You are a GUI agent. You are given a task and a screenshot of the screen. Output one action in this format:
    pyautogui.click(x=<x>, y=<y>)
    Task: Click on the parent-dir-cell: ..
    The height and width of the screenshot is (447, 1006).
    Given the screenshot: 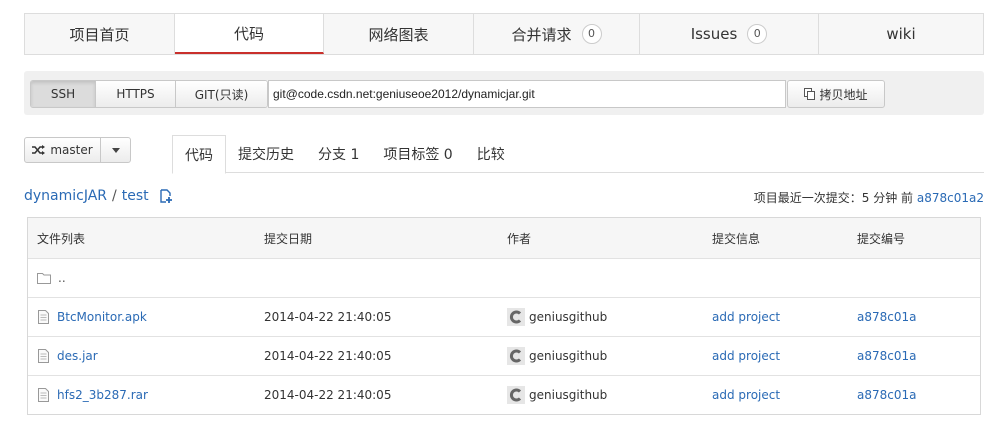 What is the action you would take?
    pyautogui.click(x=51, y=278)
    